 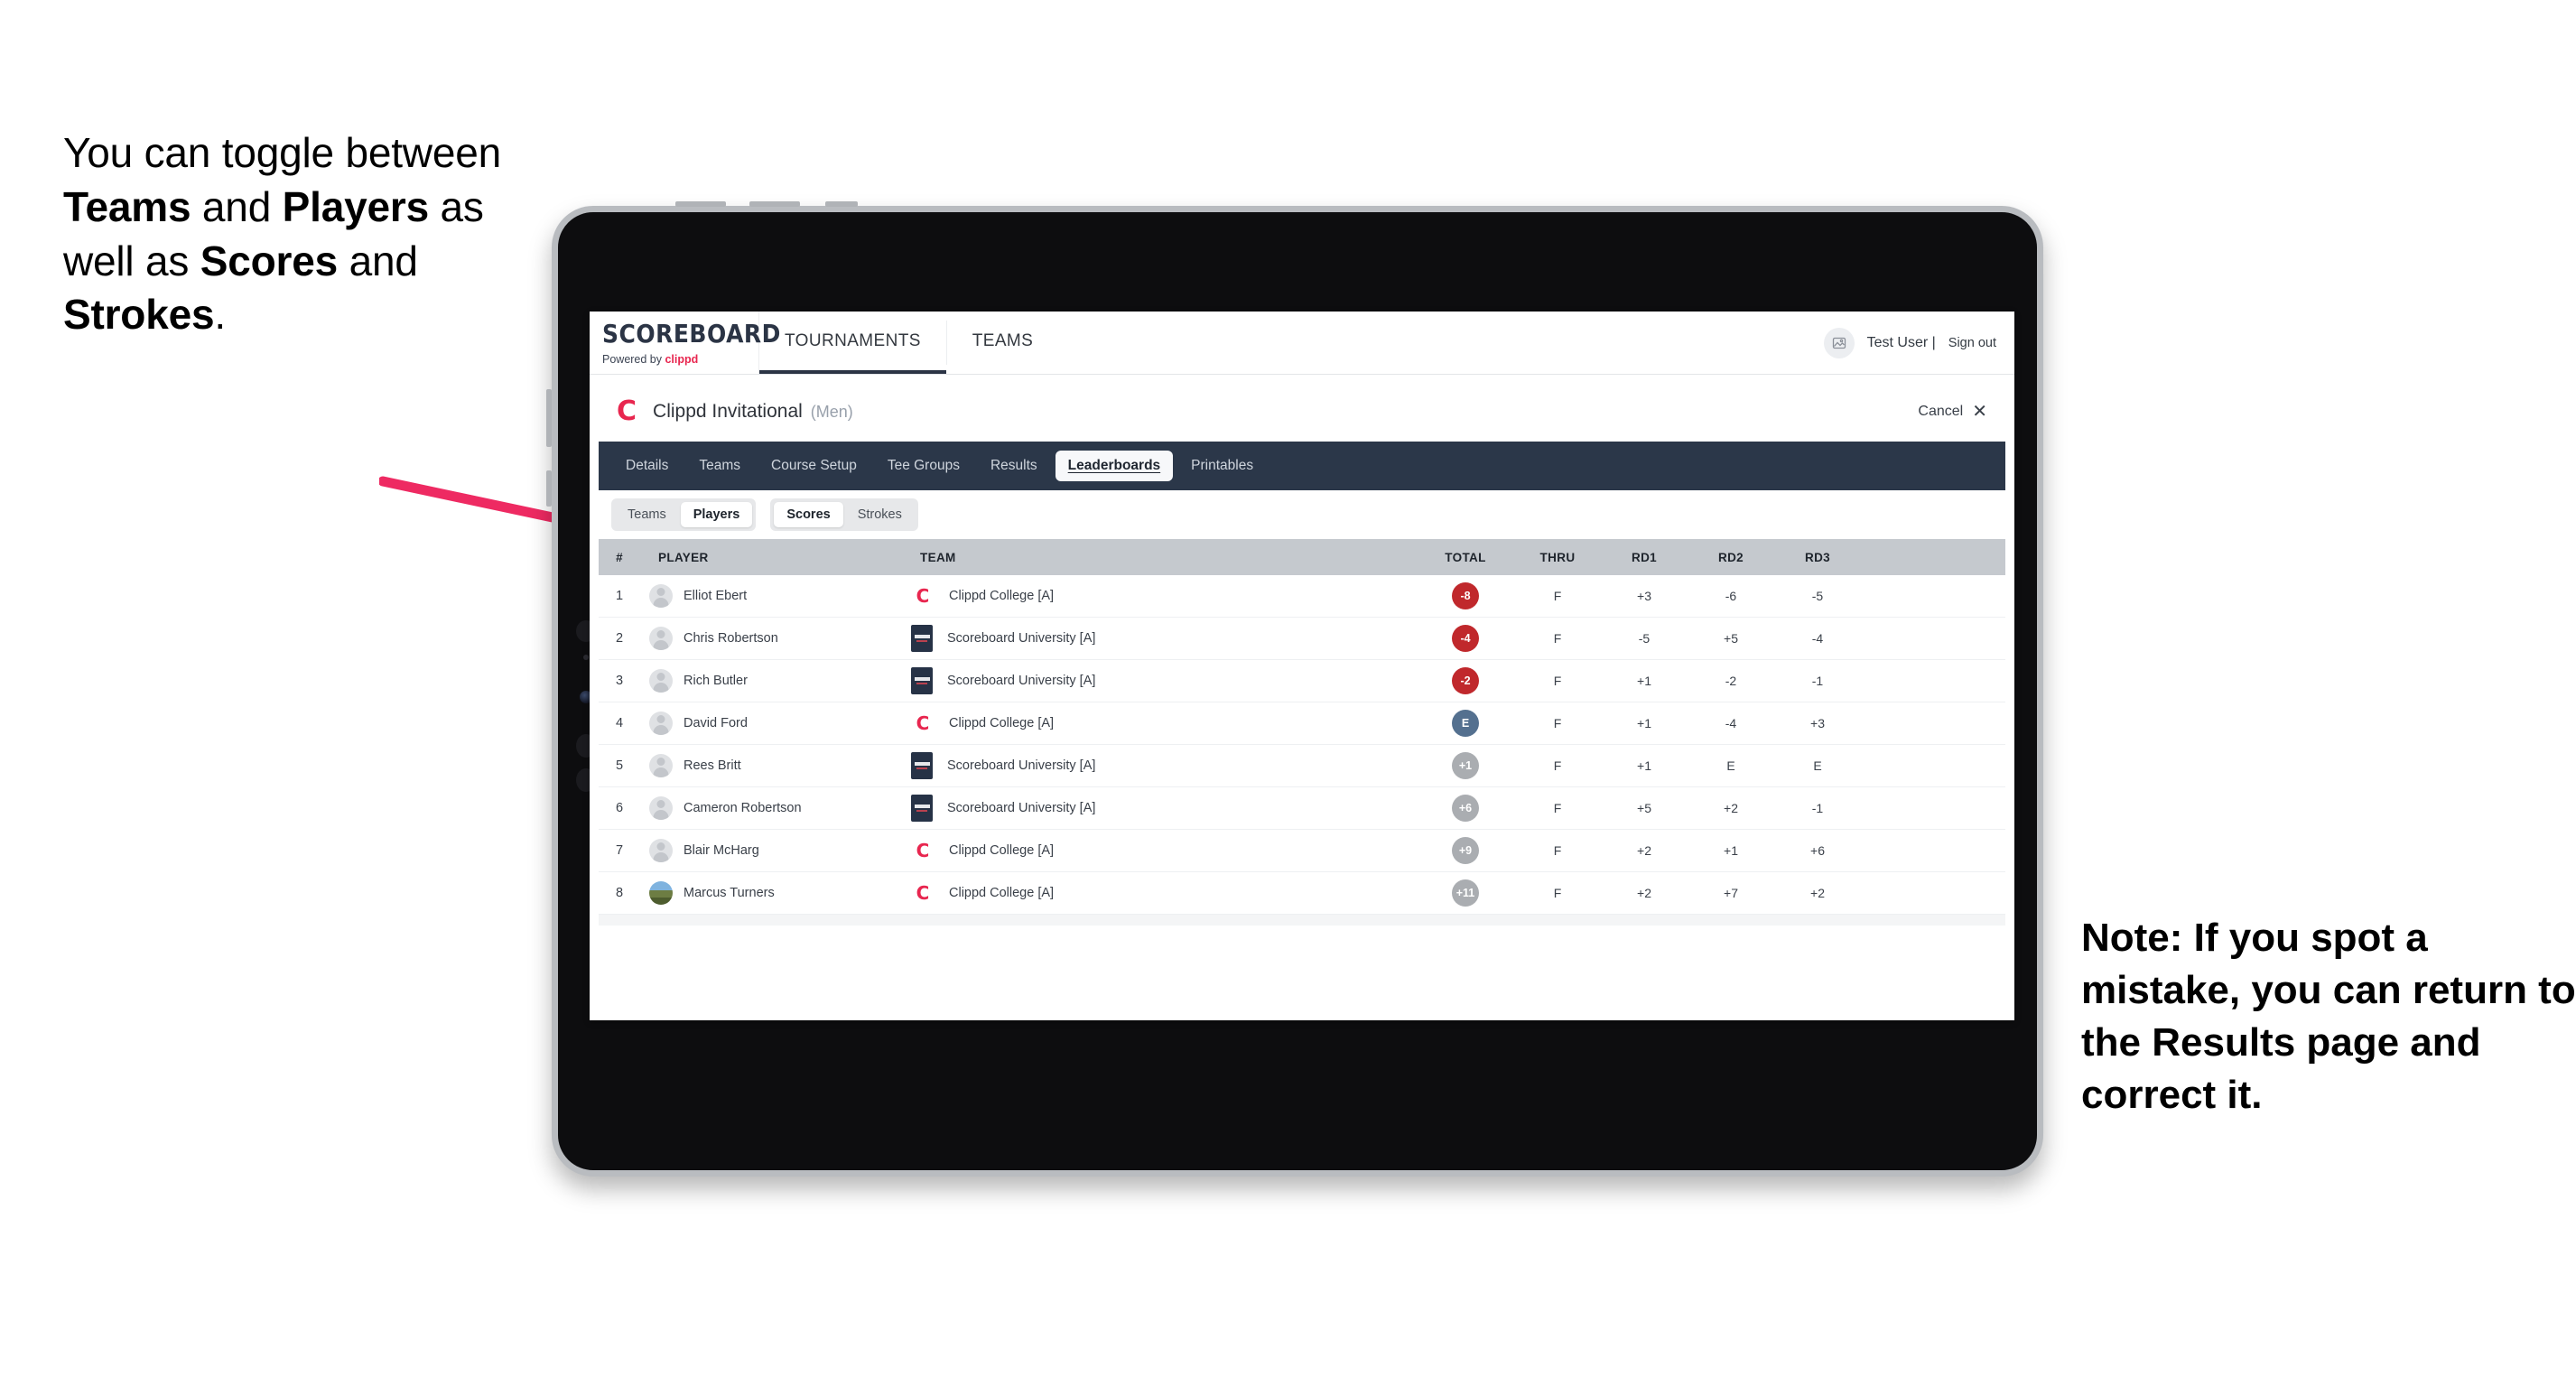 I want to click on row-rank: 4, so click(x=619, y=723).